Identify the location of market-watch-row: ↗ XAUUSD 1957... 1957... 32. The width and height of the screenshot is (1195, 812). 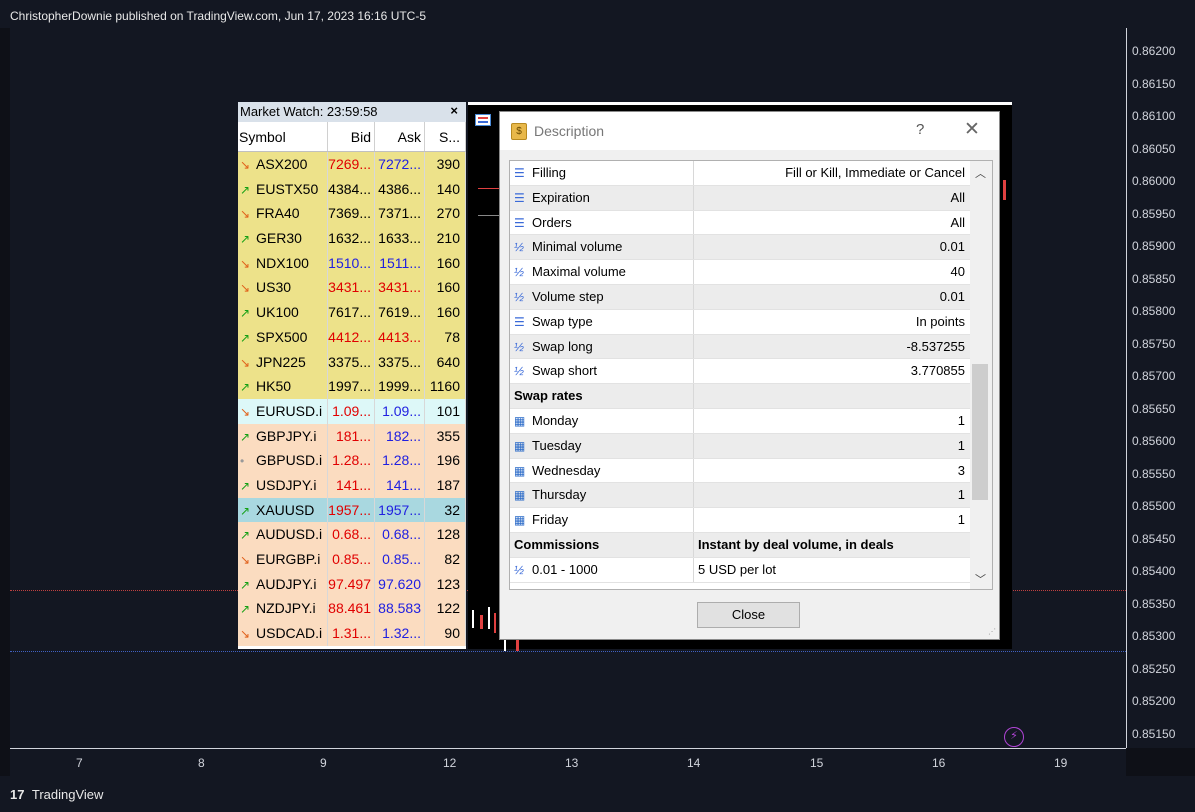
(352, 510).